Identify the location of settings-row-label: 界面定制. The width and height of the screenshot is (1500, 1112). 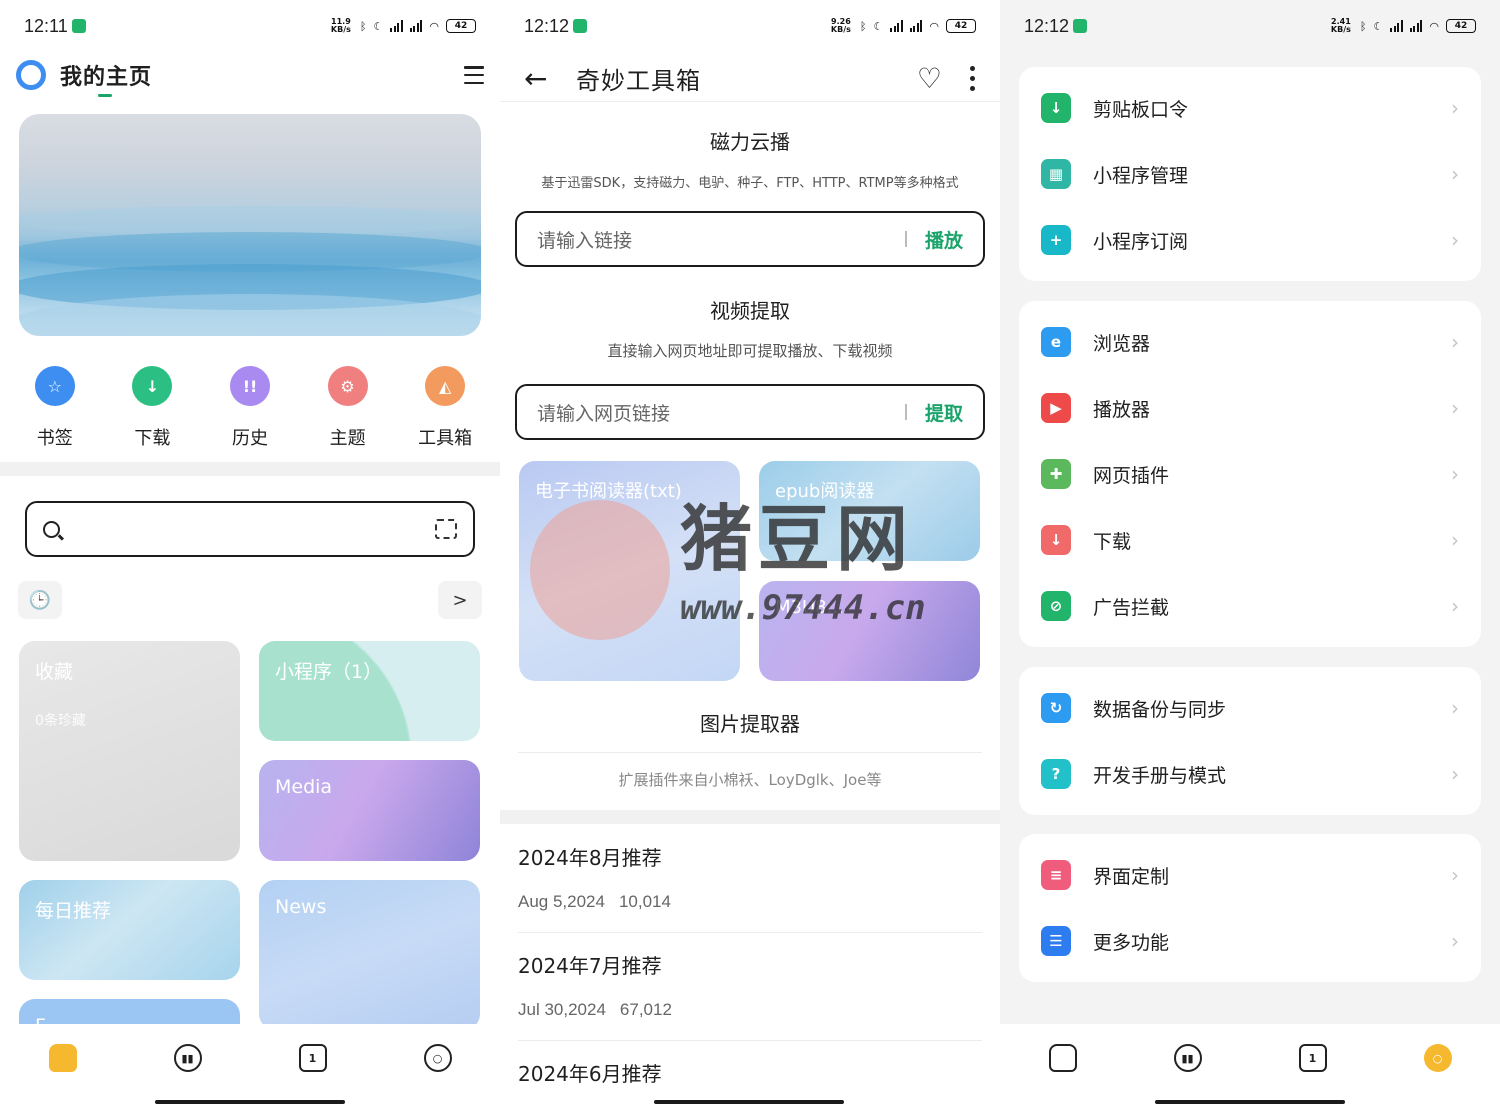
(1131, 876).